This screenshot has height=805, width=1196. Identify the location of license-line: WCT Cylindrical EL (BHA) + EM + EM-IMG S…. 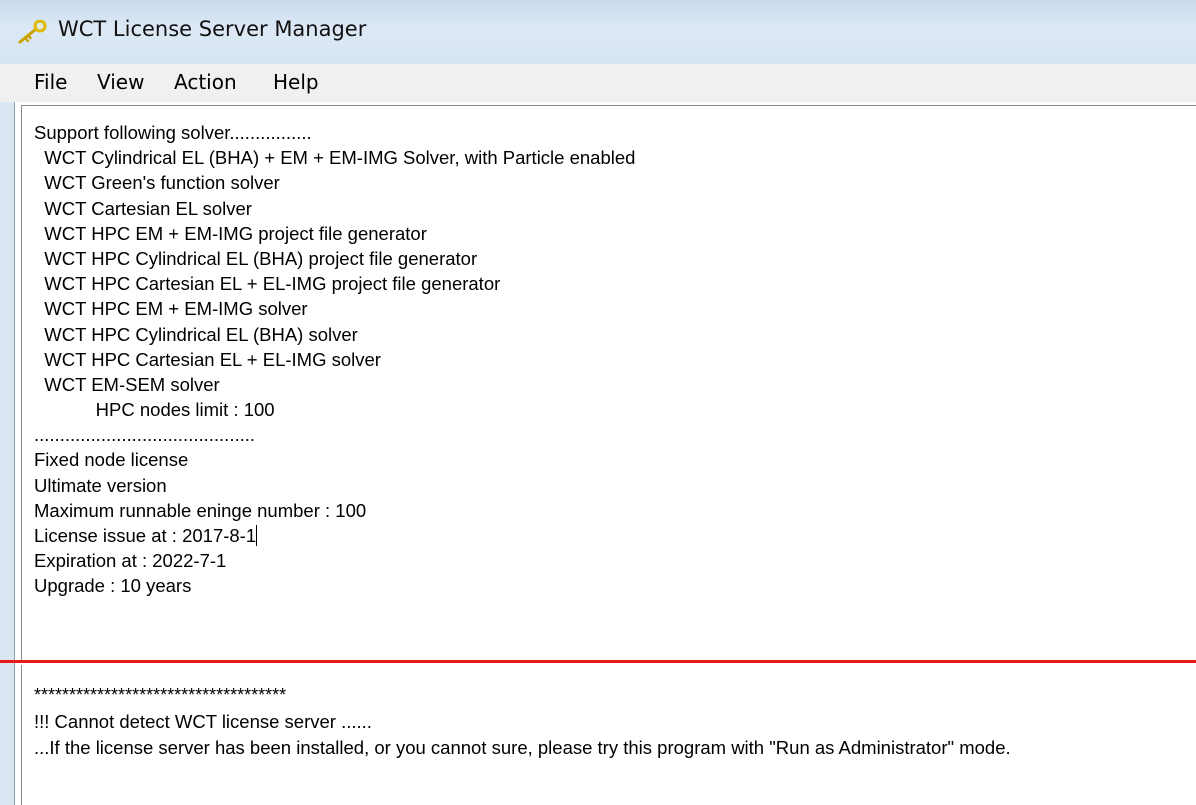
(335, 158).